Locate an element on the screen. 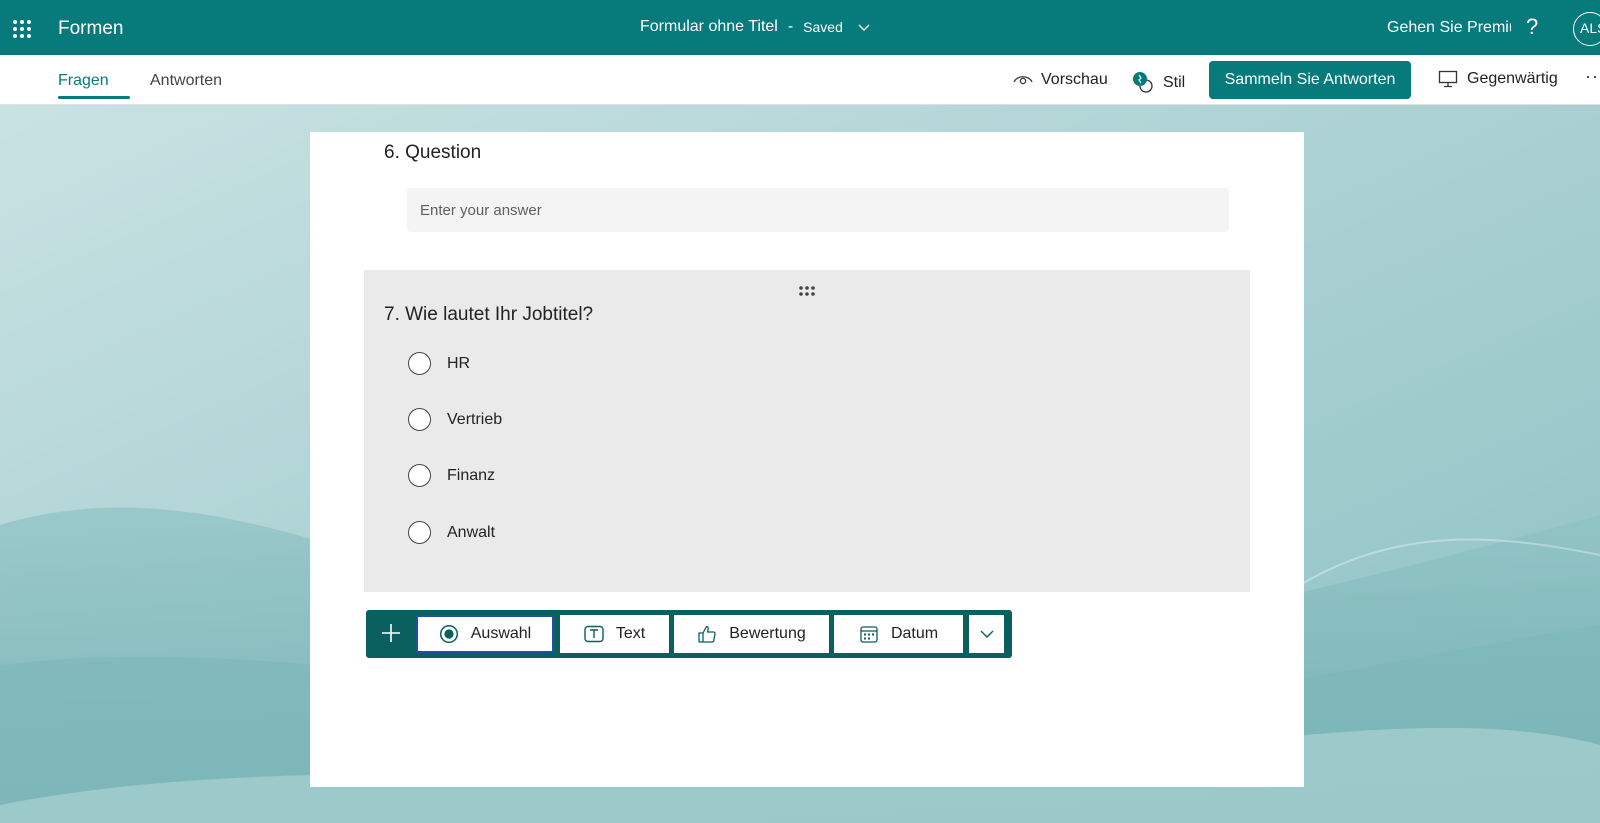 Image resolution: width=1600 pixels, height=823 pixels. preview-button: Vorschau is located at coordinates (1060, 80).